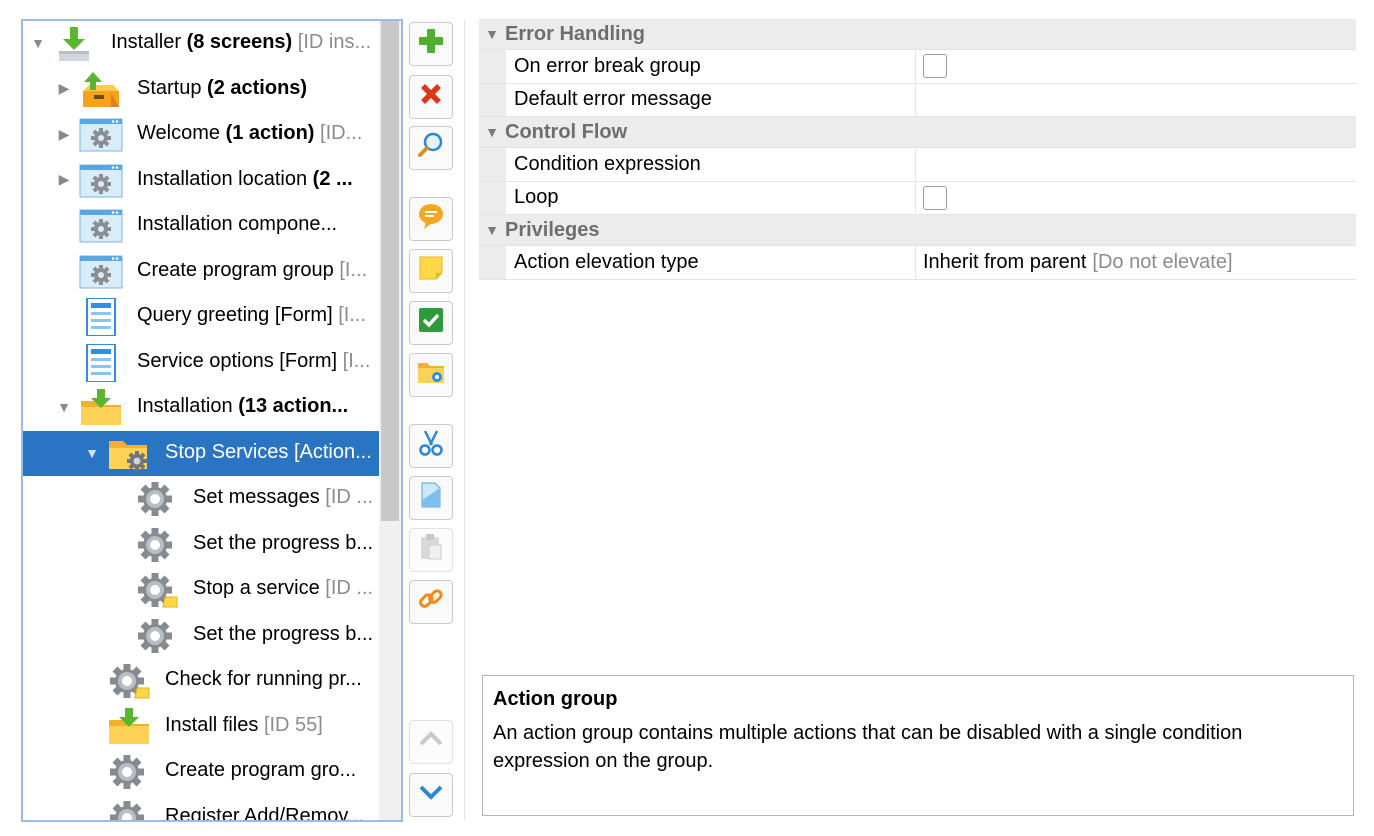  Describe the element at coordinates (431, 446) in the screenshot. I see `cut-button` at that location.